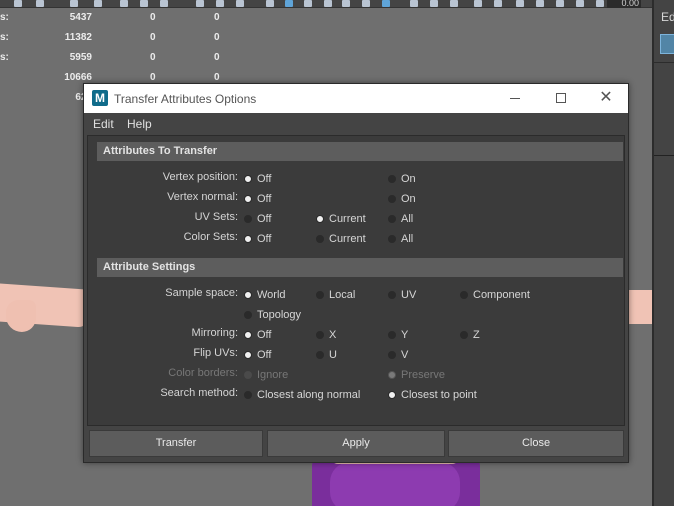 The width and height of the screenshot is (674, 506). Describe the element at coordinates (103, 124) in the screenshot. I see `menu-edit: Edit` at that location.